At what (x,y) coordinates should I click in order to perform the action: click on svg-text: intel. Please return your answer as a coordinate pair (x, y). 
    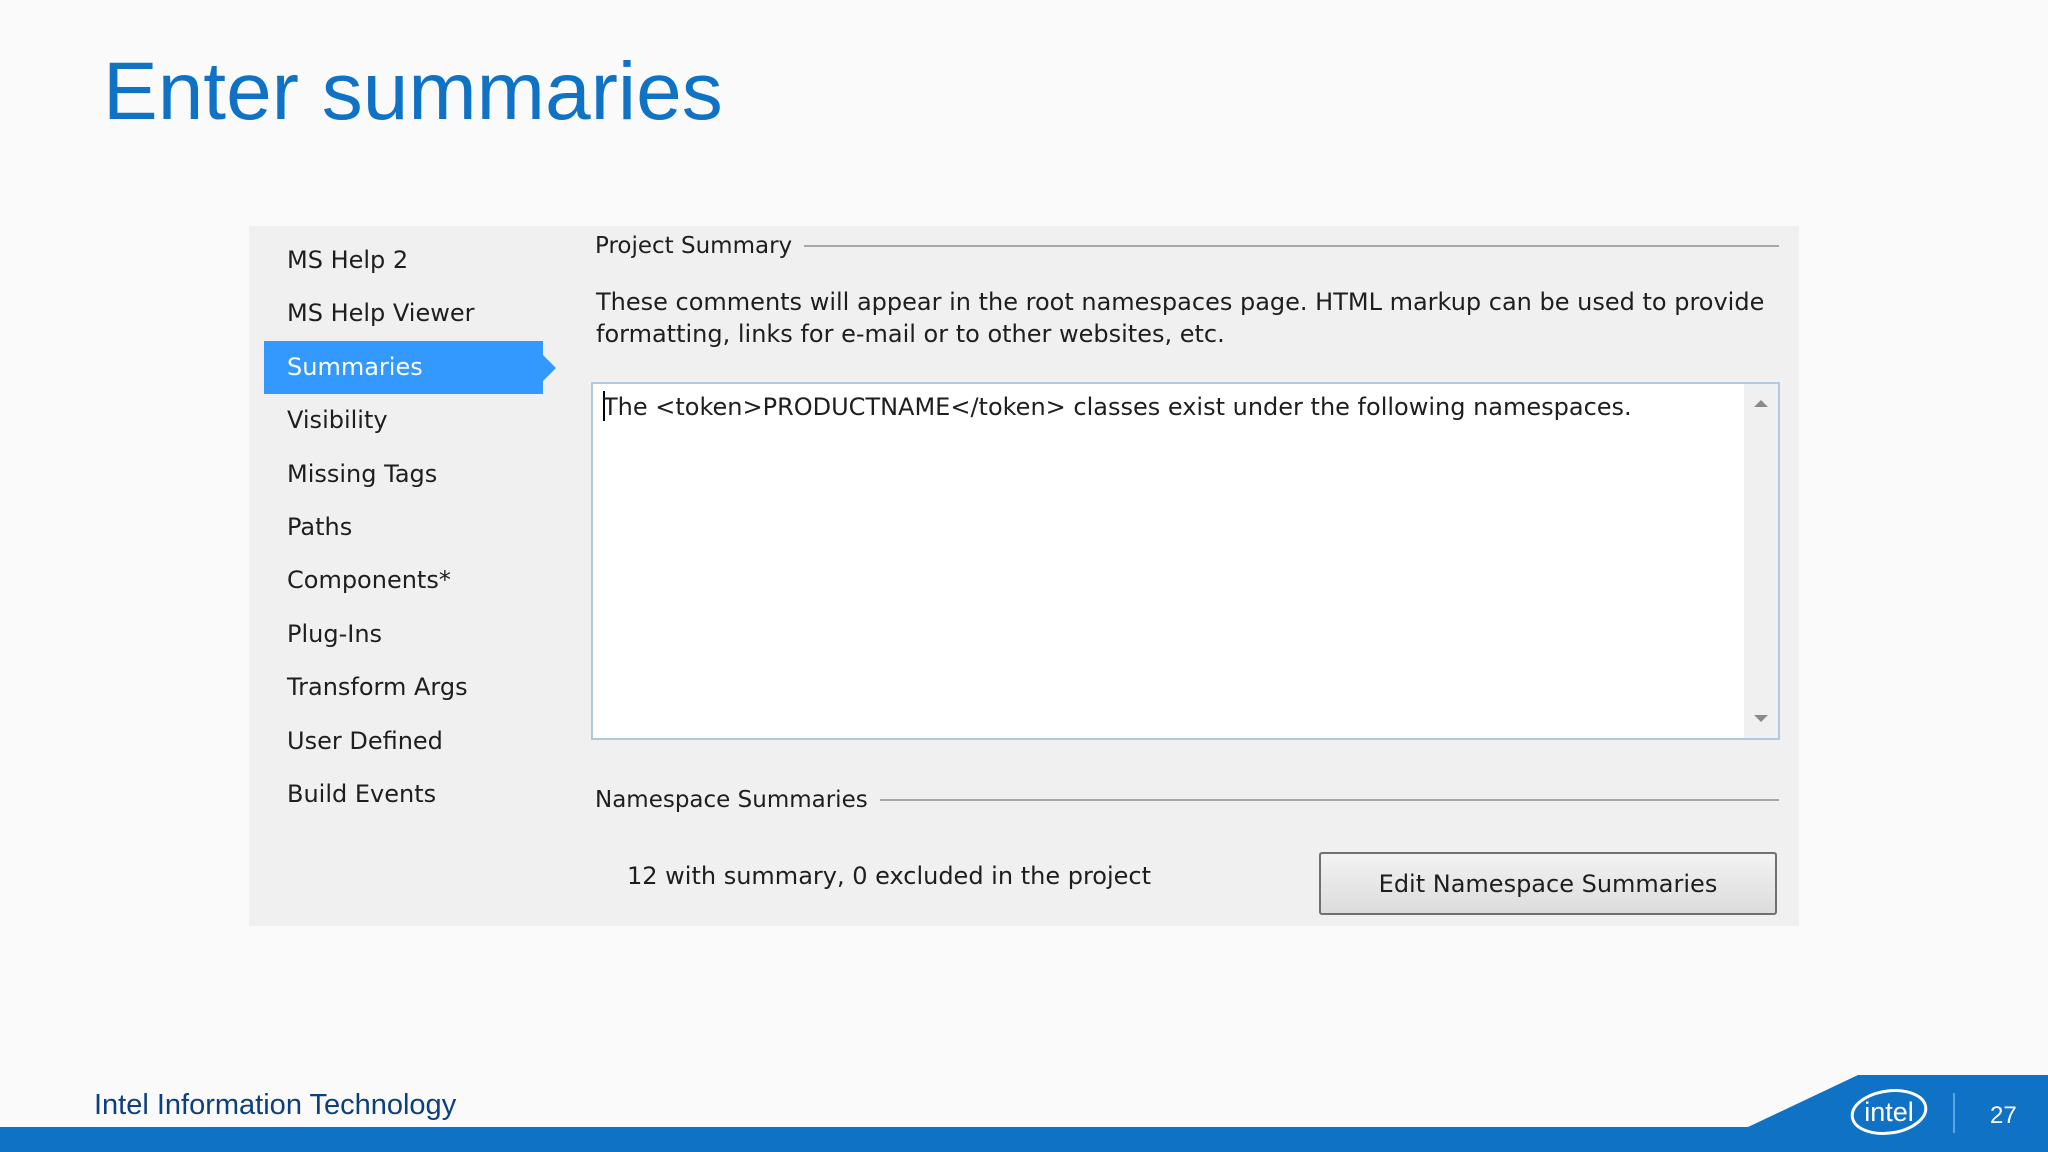
    Looking at the image, I should click on (1889, 1112).